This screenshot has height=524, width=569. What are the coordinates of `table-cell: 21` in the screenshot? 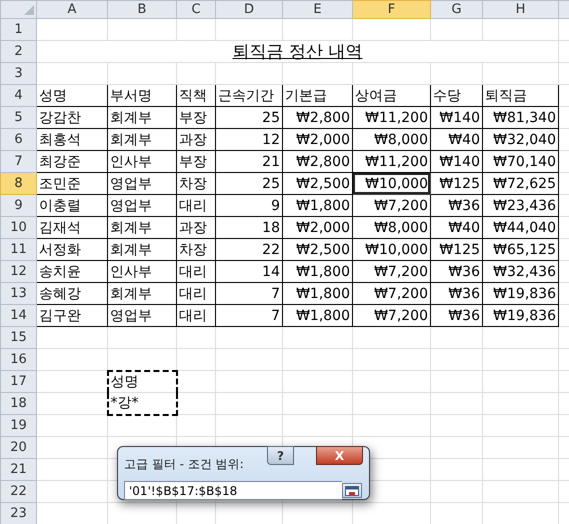 It's located at (249, 161).